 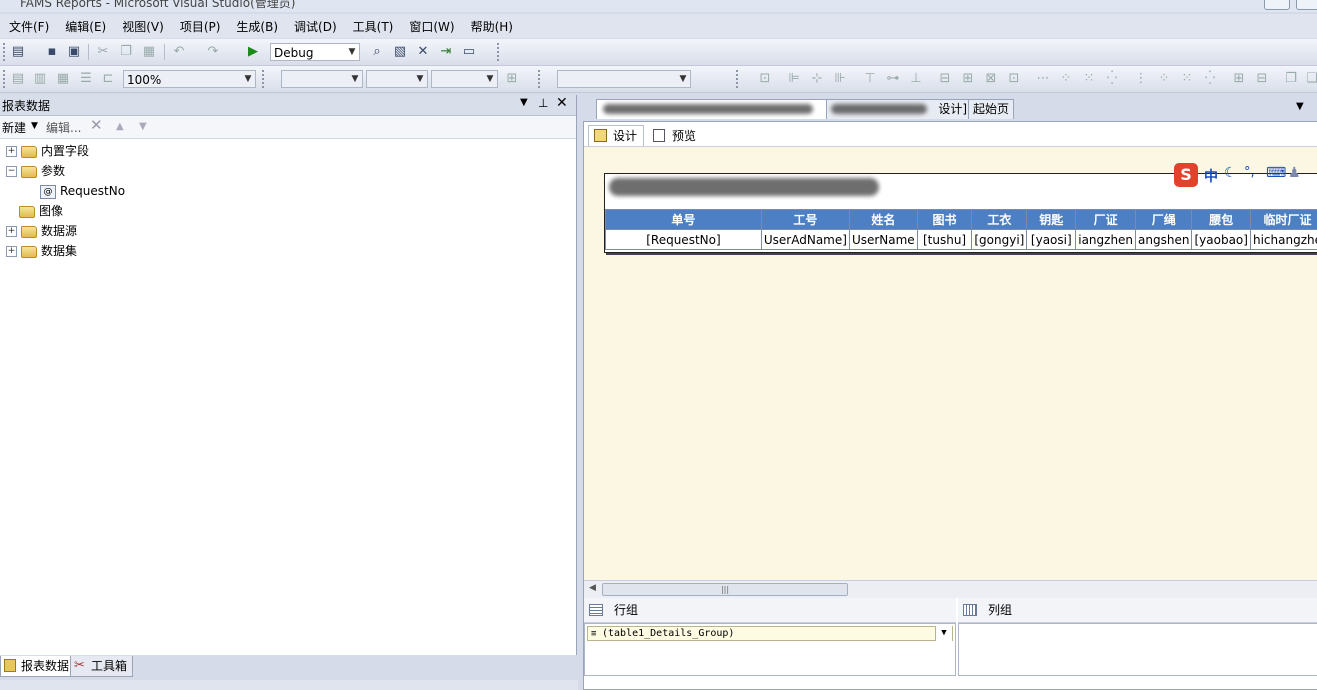 I want to click on moon-icon: ☾, so click(x=1230, y=173).